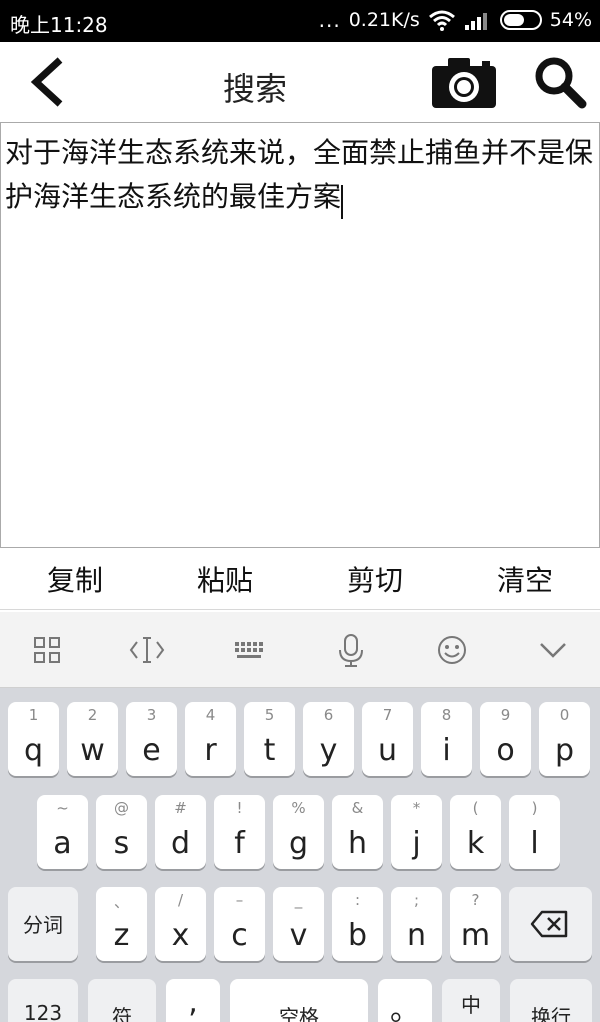  I want to click on comma-key-label: ,, so click(193, 1002).